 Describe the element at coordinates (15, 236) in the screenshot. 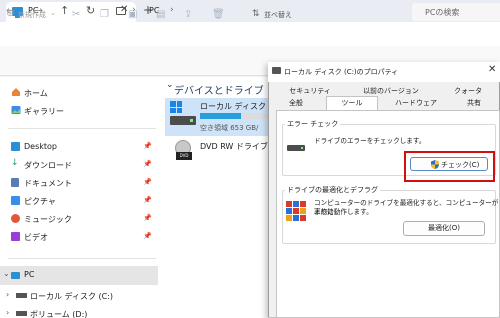

I see `videos-folder-icon` at that location.